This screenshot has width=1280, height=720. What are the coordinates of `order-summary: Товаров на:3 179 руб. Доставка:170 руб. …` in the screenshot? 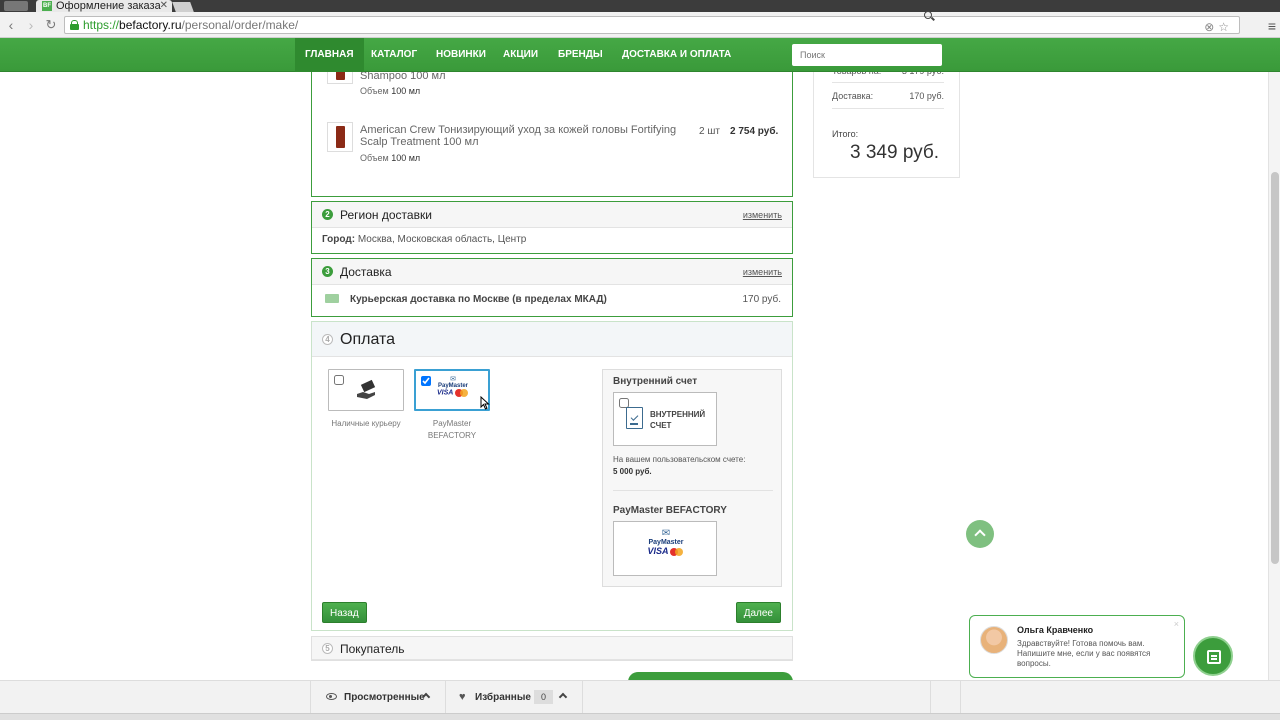 It's located at (886, 119).